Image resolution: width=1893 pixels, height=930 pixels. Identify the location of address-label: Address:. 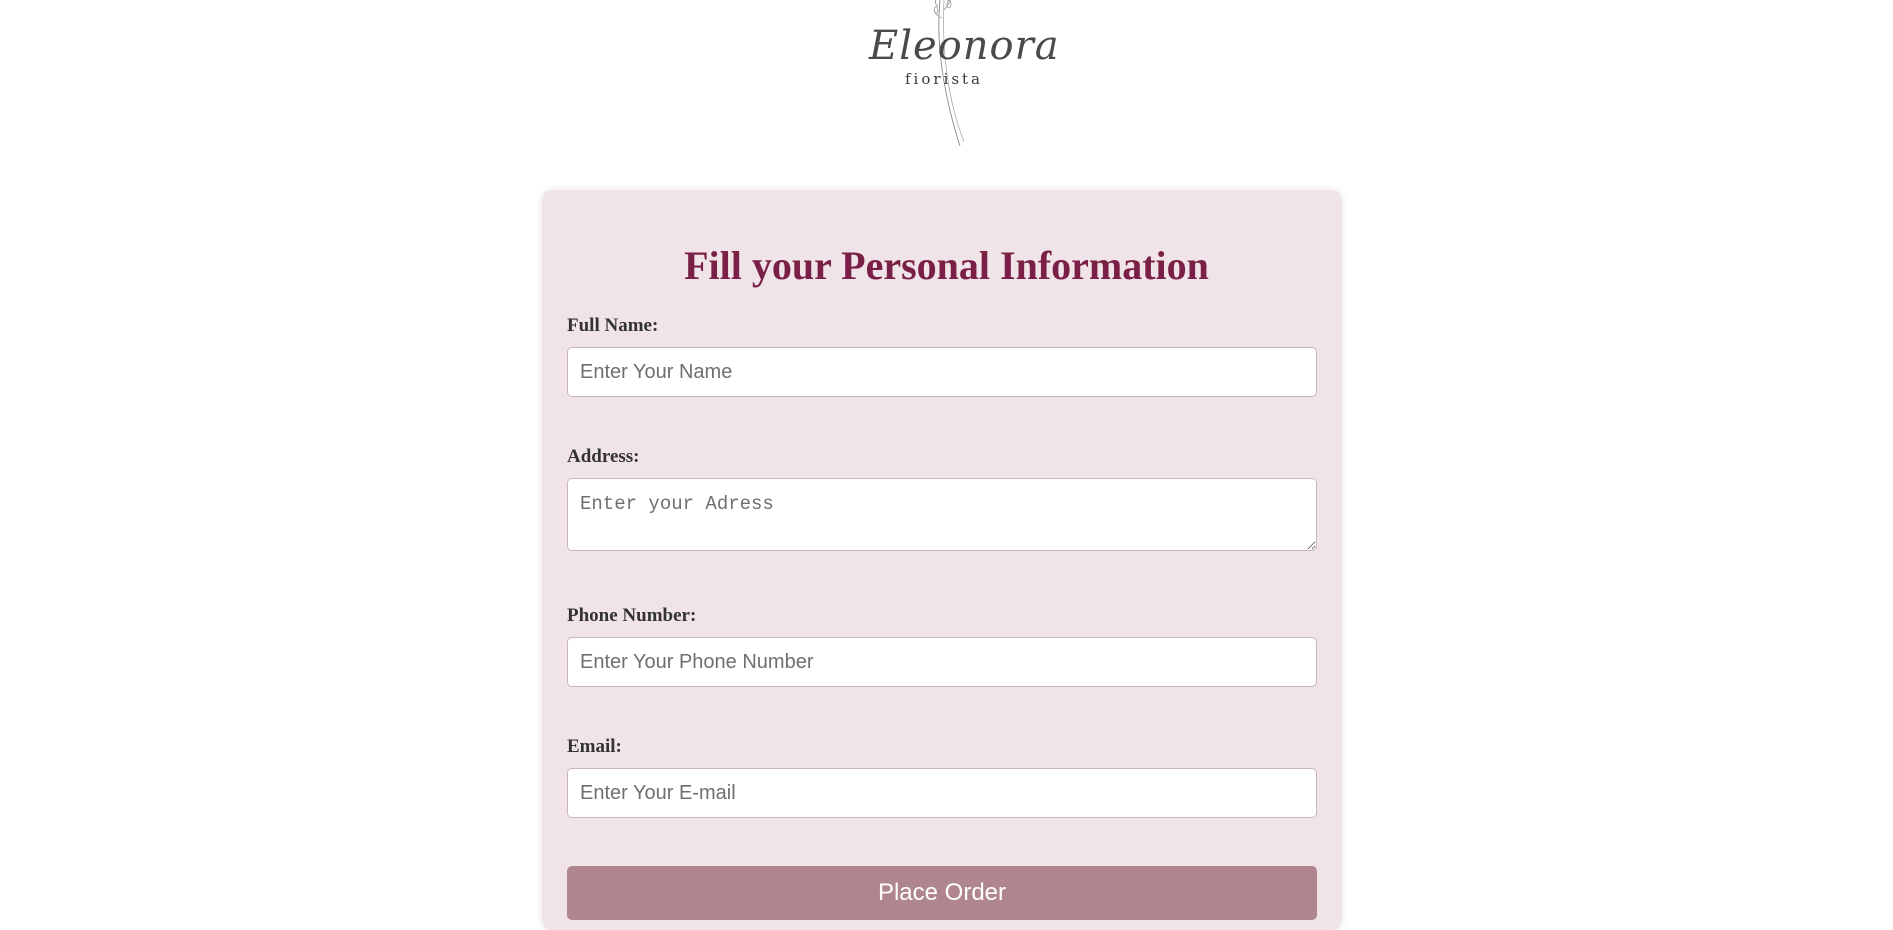
(603, 456).